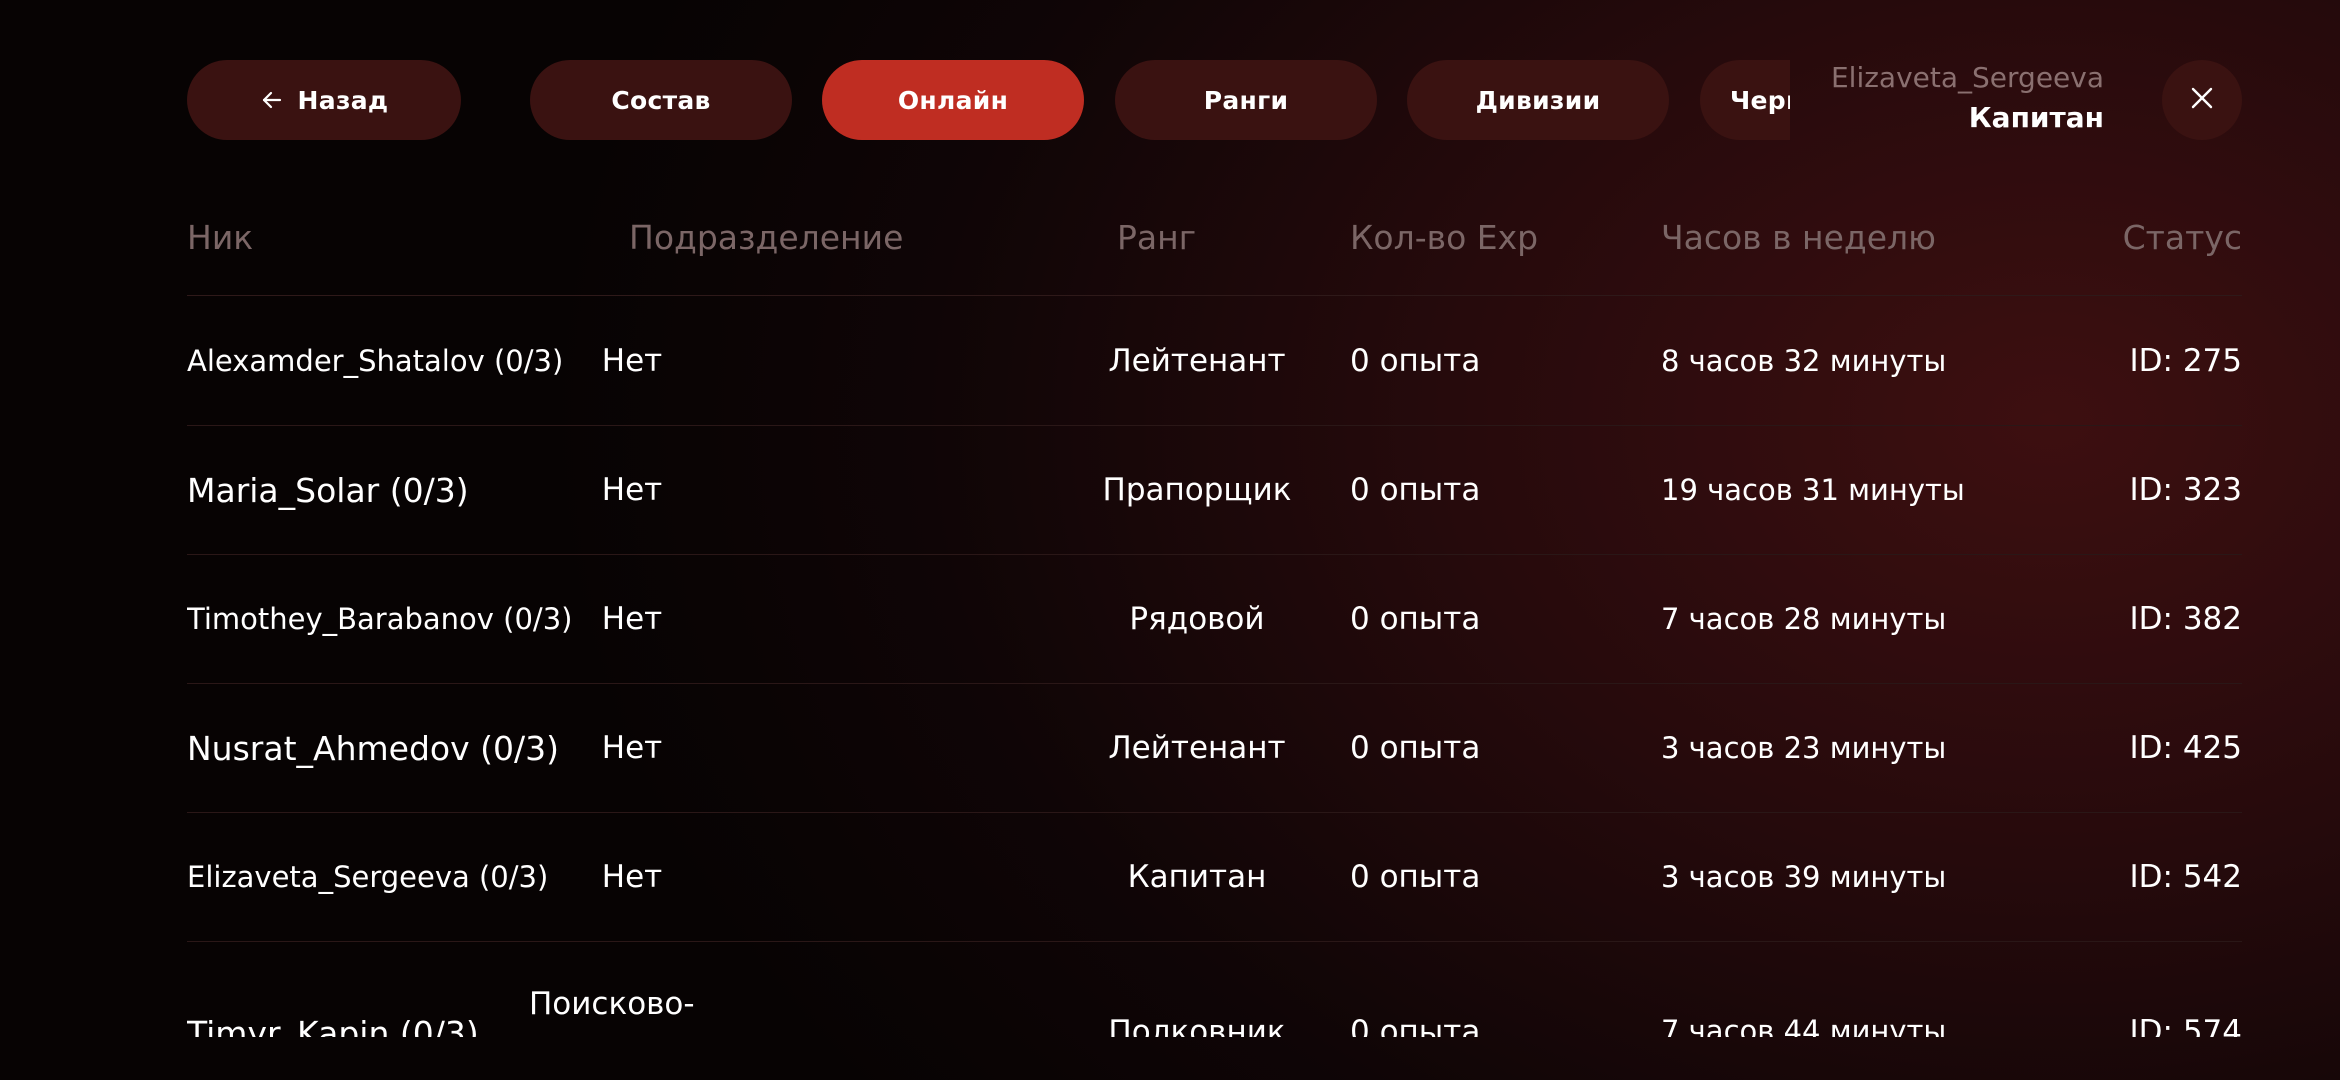 This screenshot has height=1080, width=2340. Describe the element at coordinates (1967, 77) in the screenshot. I see `user-name: Elizaveta_Sergeeva` at that location.